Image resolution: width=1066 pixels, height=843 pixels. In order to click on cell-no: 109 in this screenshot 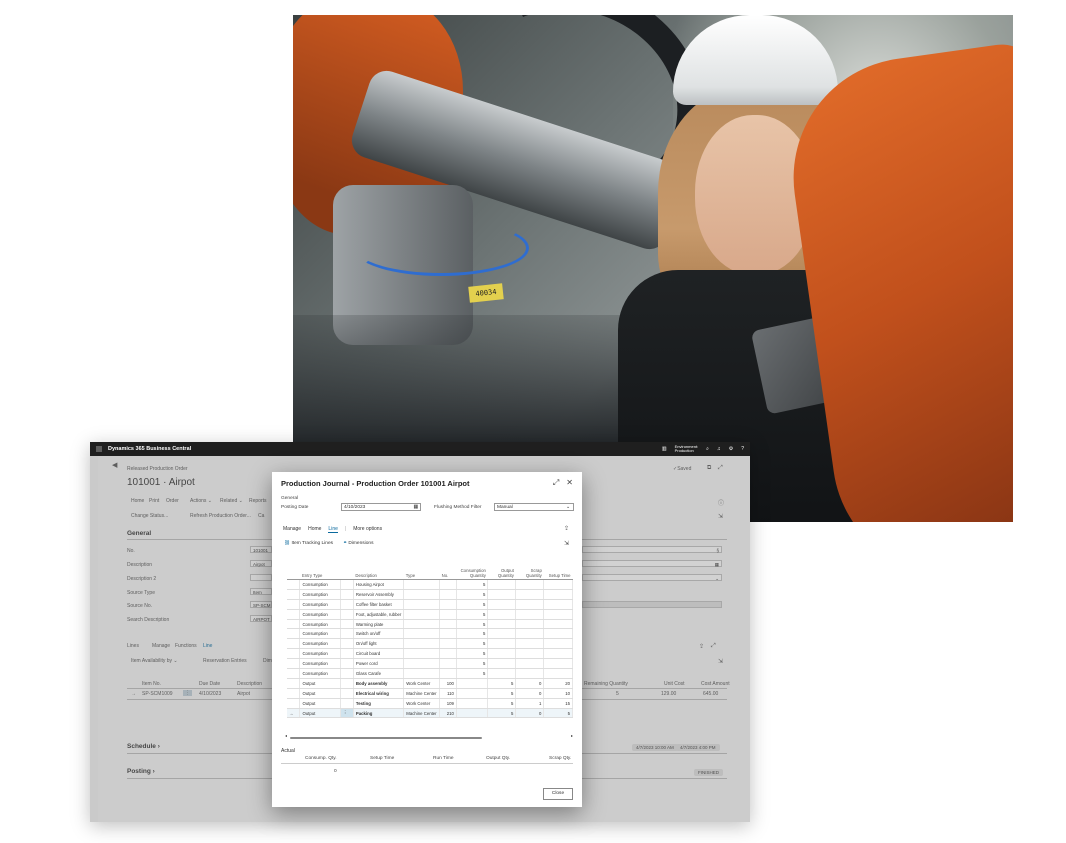, I will do `click(448, 703)`.